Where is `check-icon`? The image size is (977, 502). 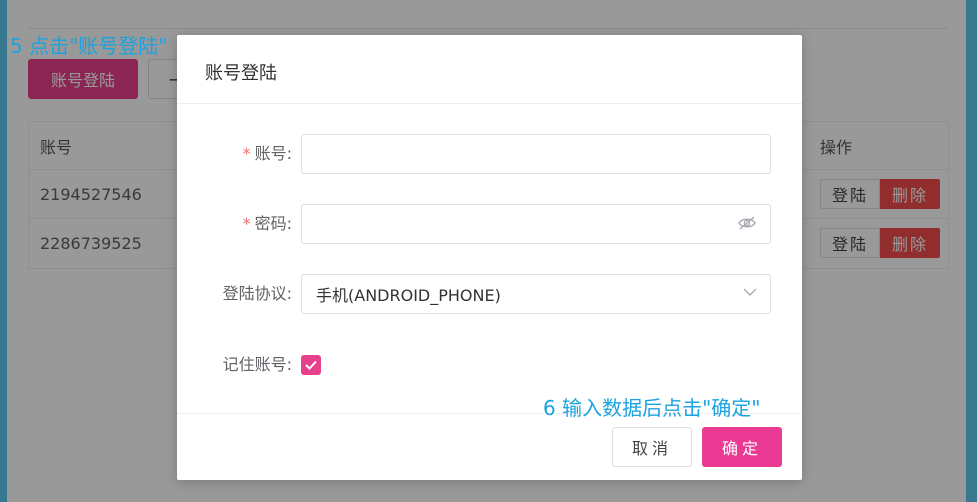 check-icon is located at coordinates (311, 365).